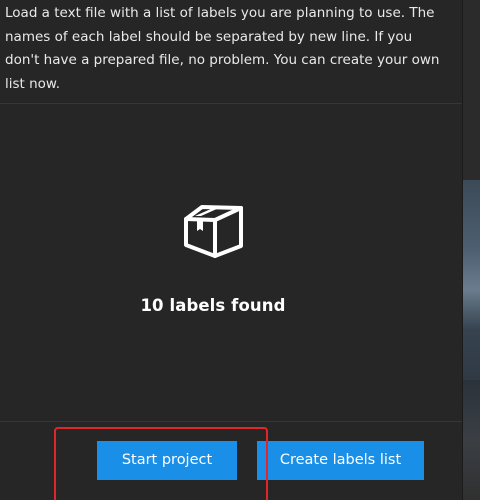 The width and height of the screenshot is (480, 500). I want to click on background-image-strip, so click(471, 280).